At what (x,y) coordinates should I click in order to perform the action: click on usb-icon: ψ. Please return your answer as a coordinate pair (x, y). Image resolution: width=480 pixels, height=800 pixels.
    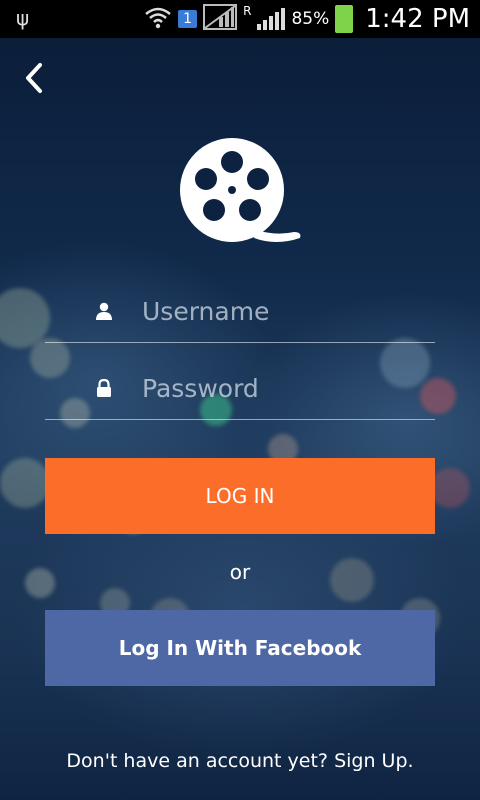
    Looking at the image, I should click on (23, 18).